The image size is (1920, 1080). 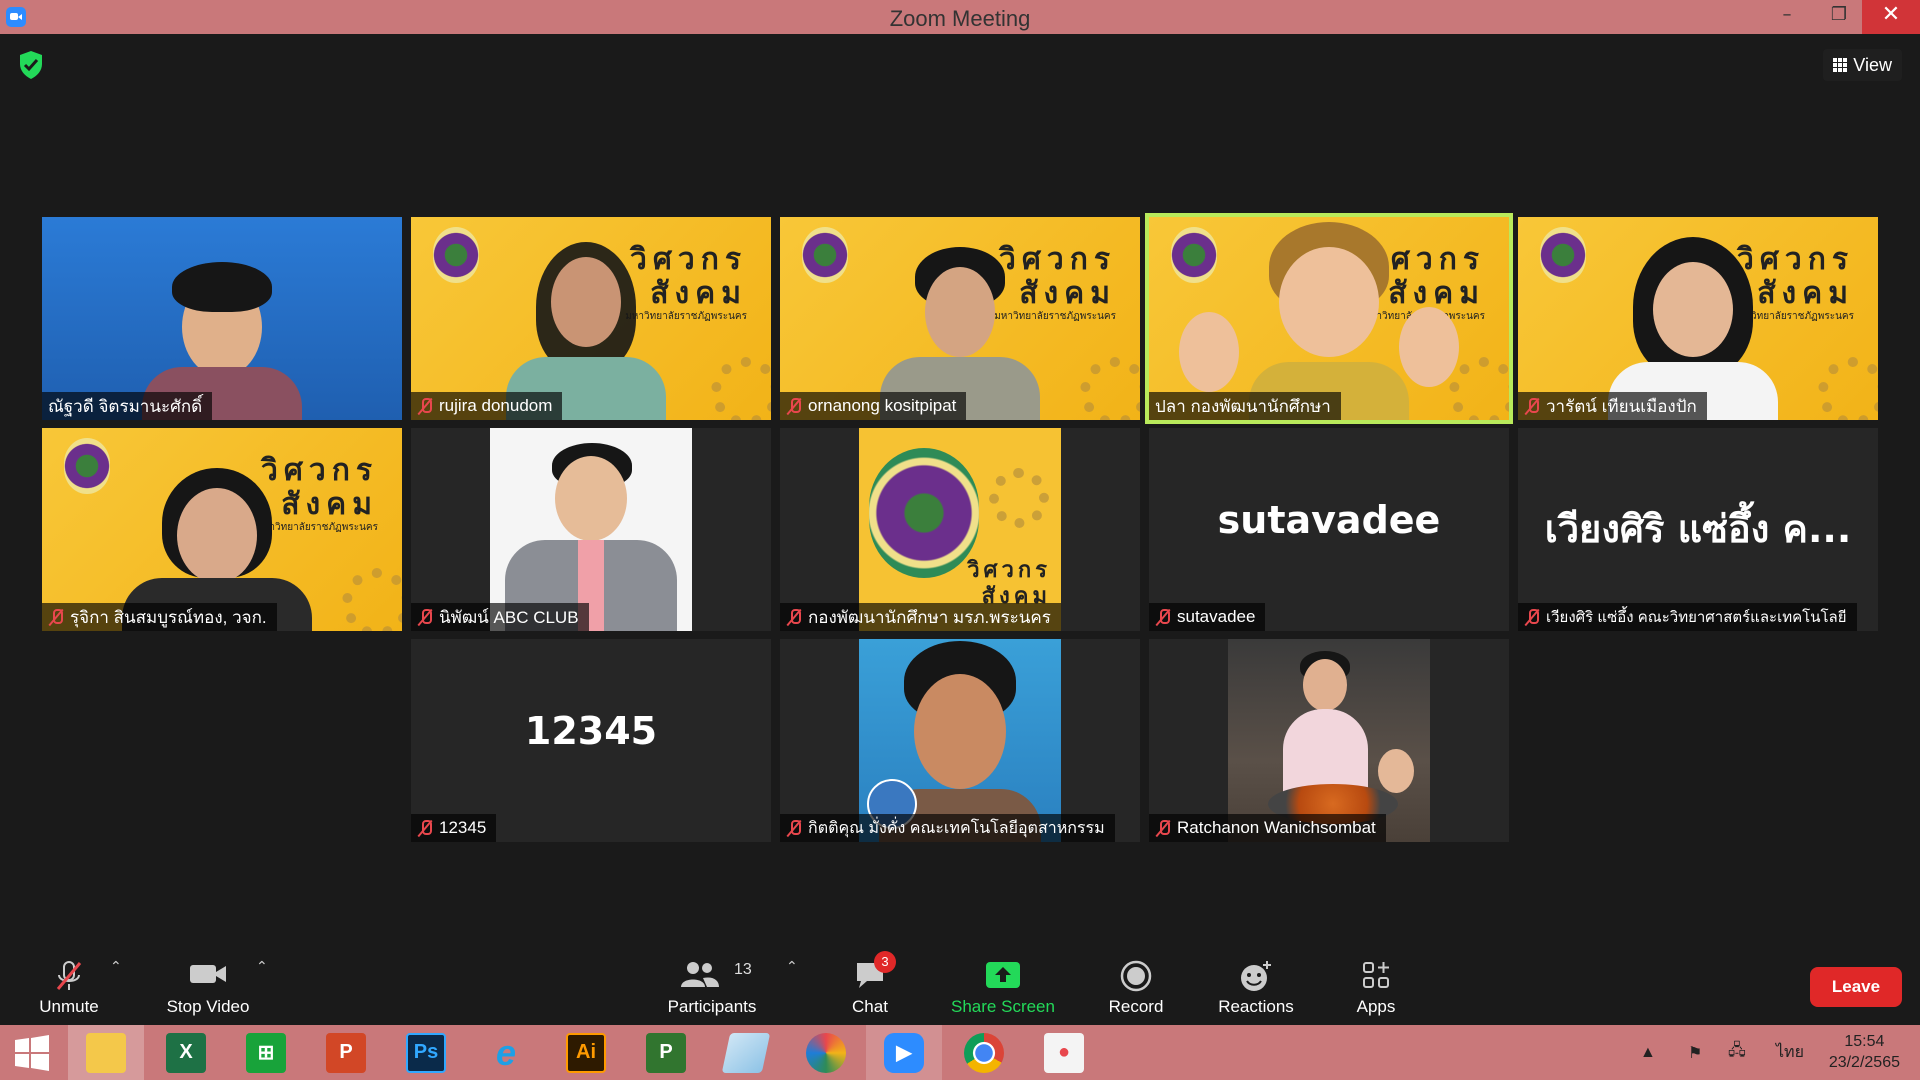 What do you see at coordinates (1209, 352) in the screenshot?
I see `person-hand` at bounding box center [1209, 352].